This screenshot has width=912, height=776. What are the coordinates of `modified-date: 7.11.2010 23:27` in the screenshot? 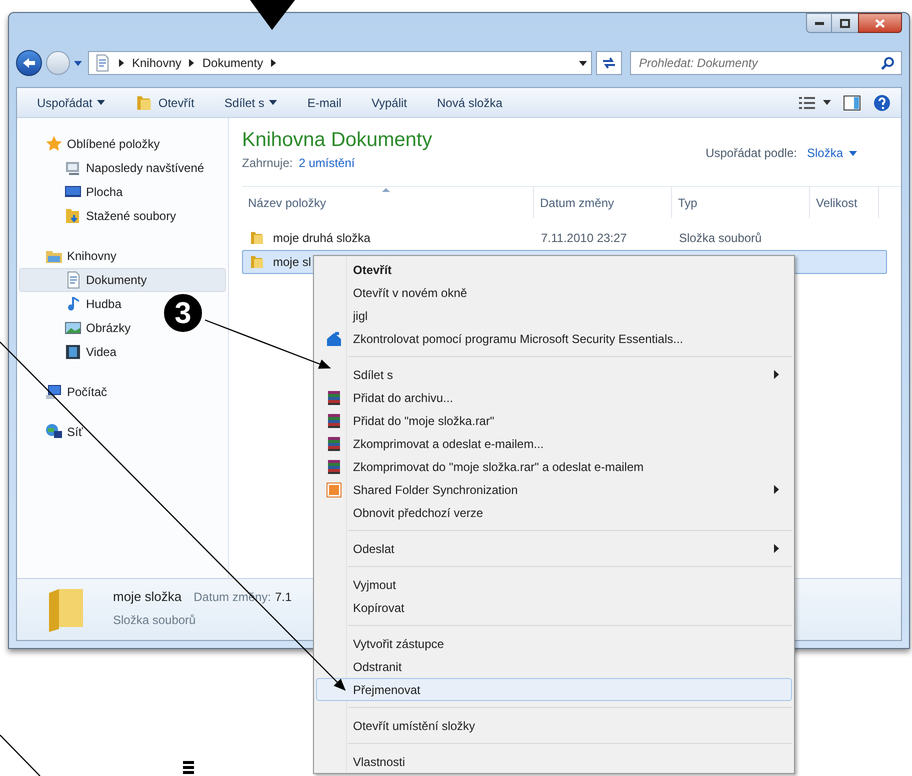 It's located at (584, 238).